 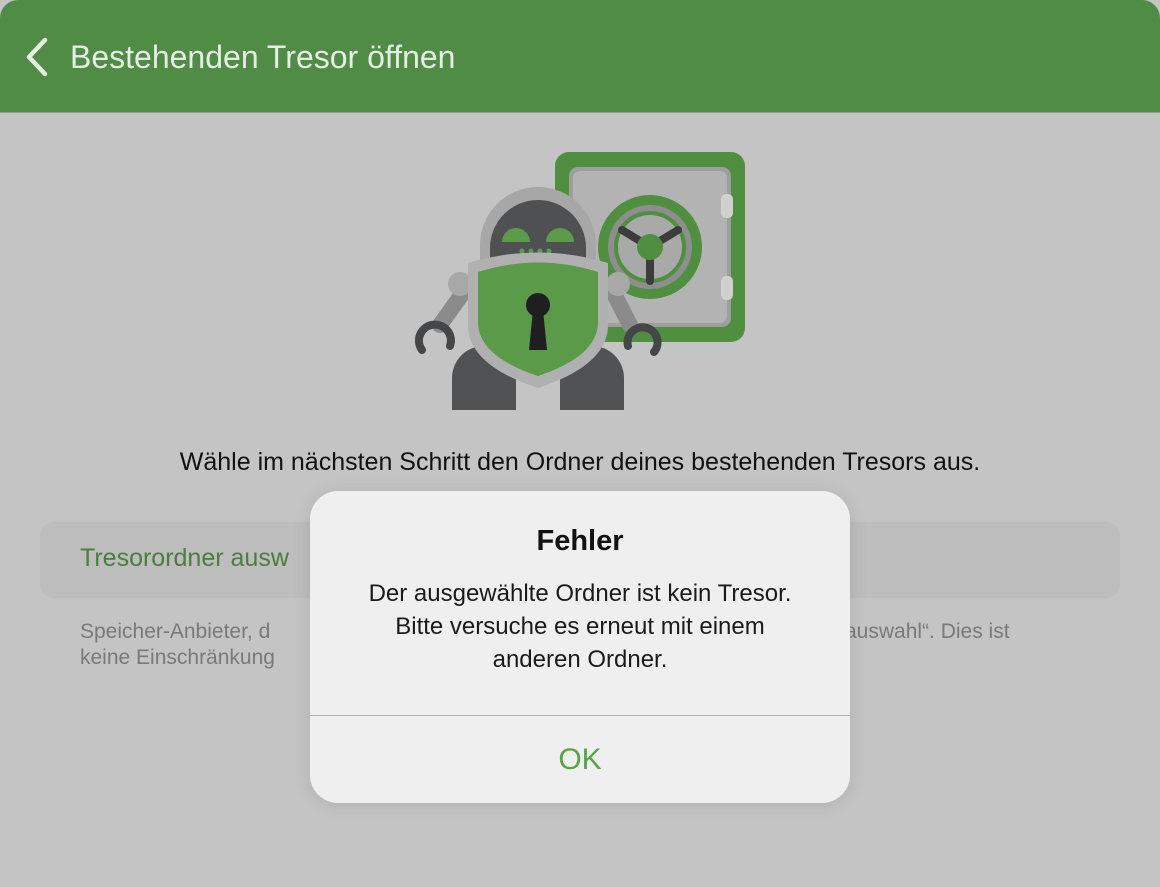 I want to click on select-vault-folder-label: Tresorordner ausw, so click(x=184, y=558).